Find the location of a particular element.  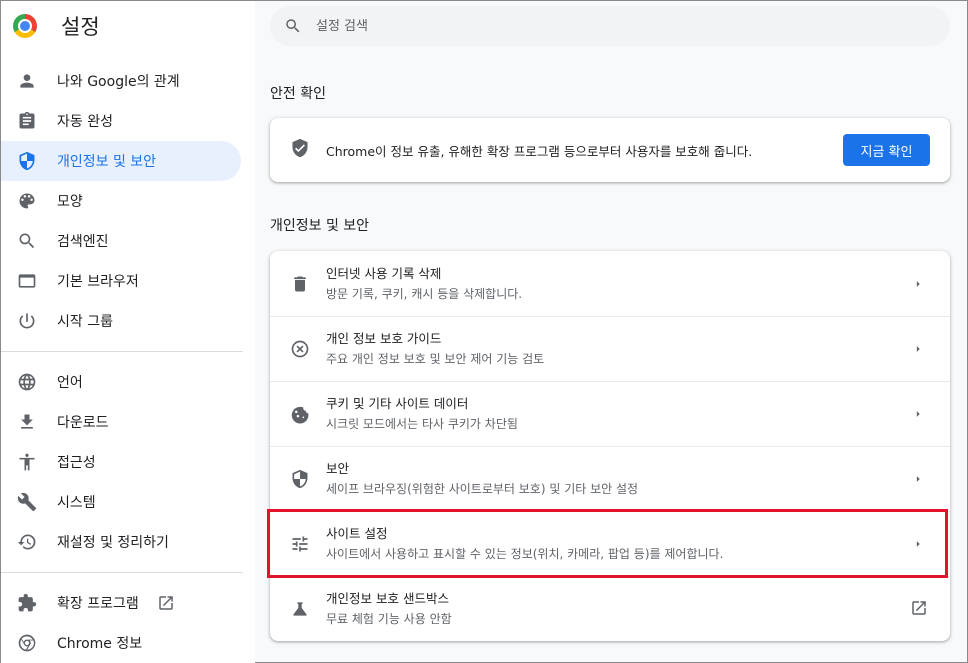

row-title: 사이트 설정 is located at coordinates (357, 533).